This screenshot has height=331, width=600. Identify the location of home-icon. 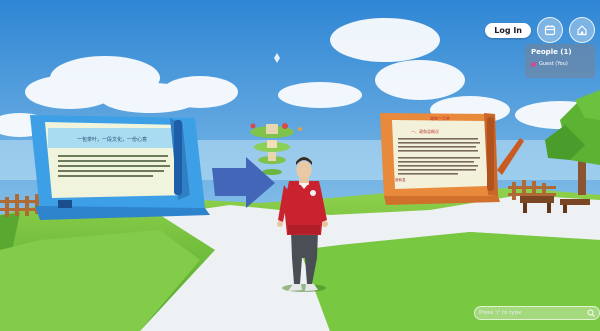
(582, 30).